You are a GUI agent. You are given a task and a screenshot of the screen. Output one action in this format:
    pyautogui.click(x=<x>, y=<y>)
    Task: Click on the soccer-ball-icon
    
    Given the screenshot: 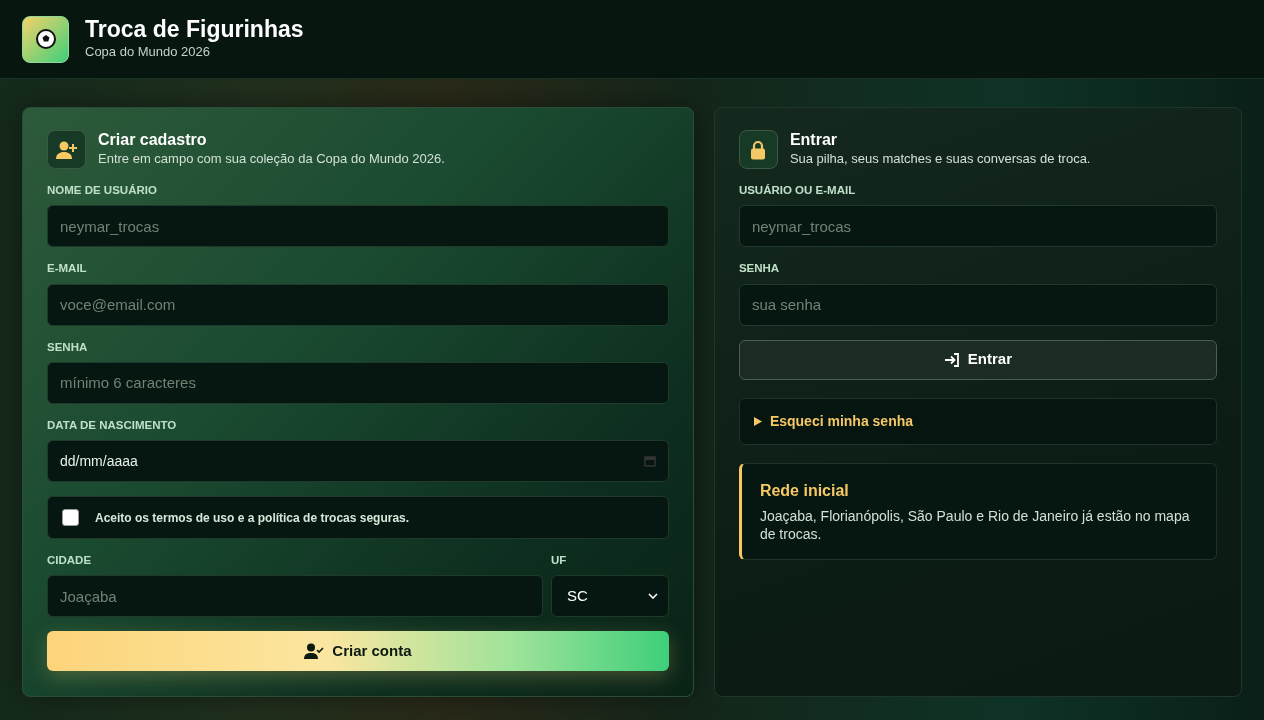 What is the action you would take?
    pyautogui.click(x=45, y=39)
    